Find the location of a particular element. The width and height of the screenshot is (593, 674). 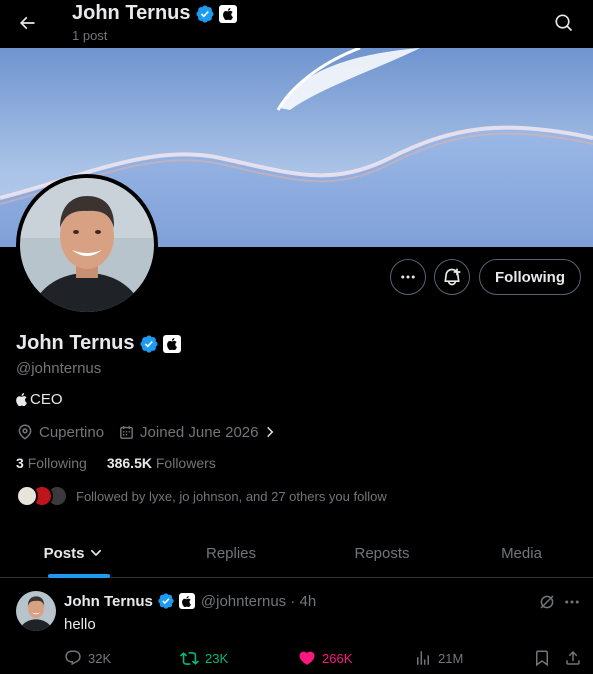

tab-reposts: Reposts is located at coordinates (382, 553).